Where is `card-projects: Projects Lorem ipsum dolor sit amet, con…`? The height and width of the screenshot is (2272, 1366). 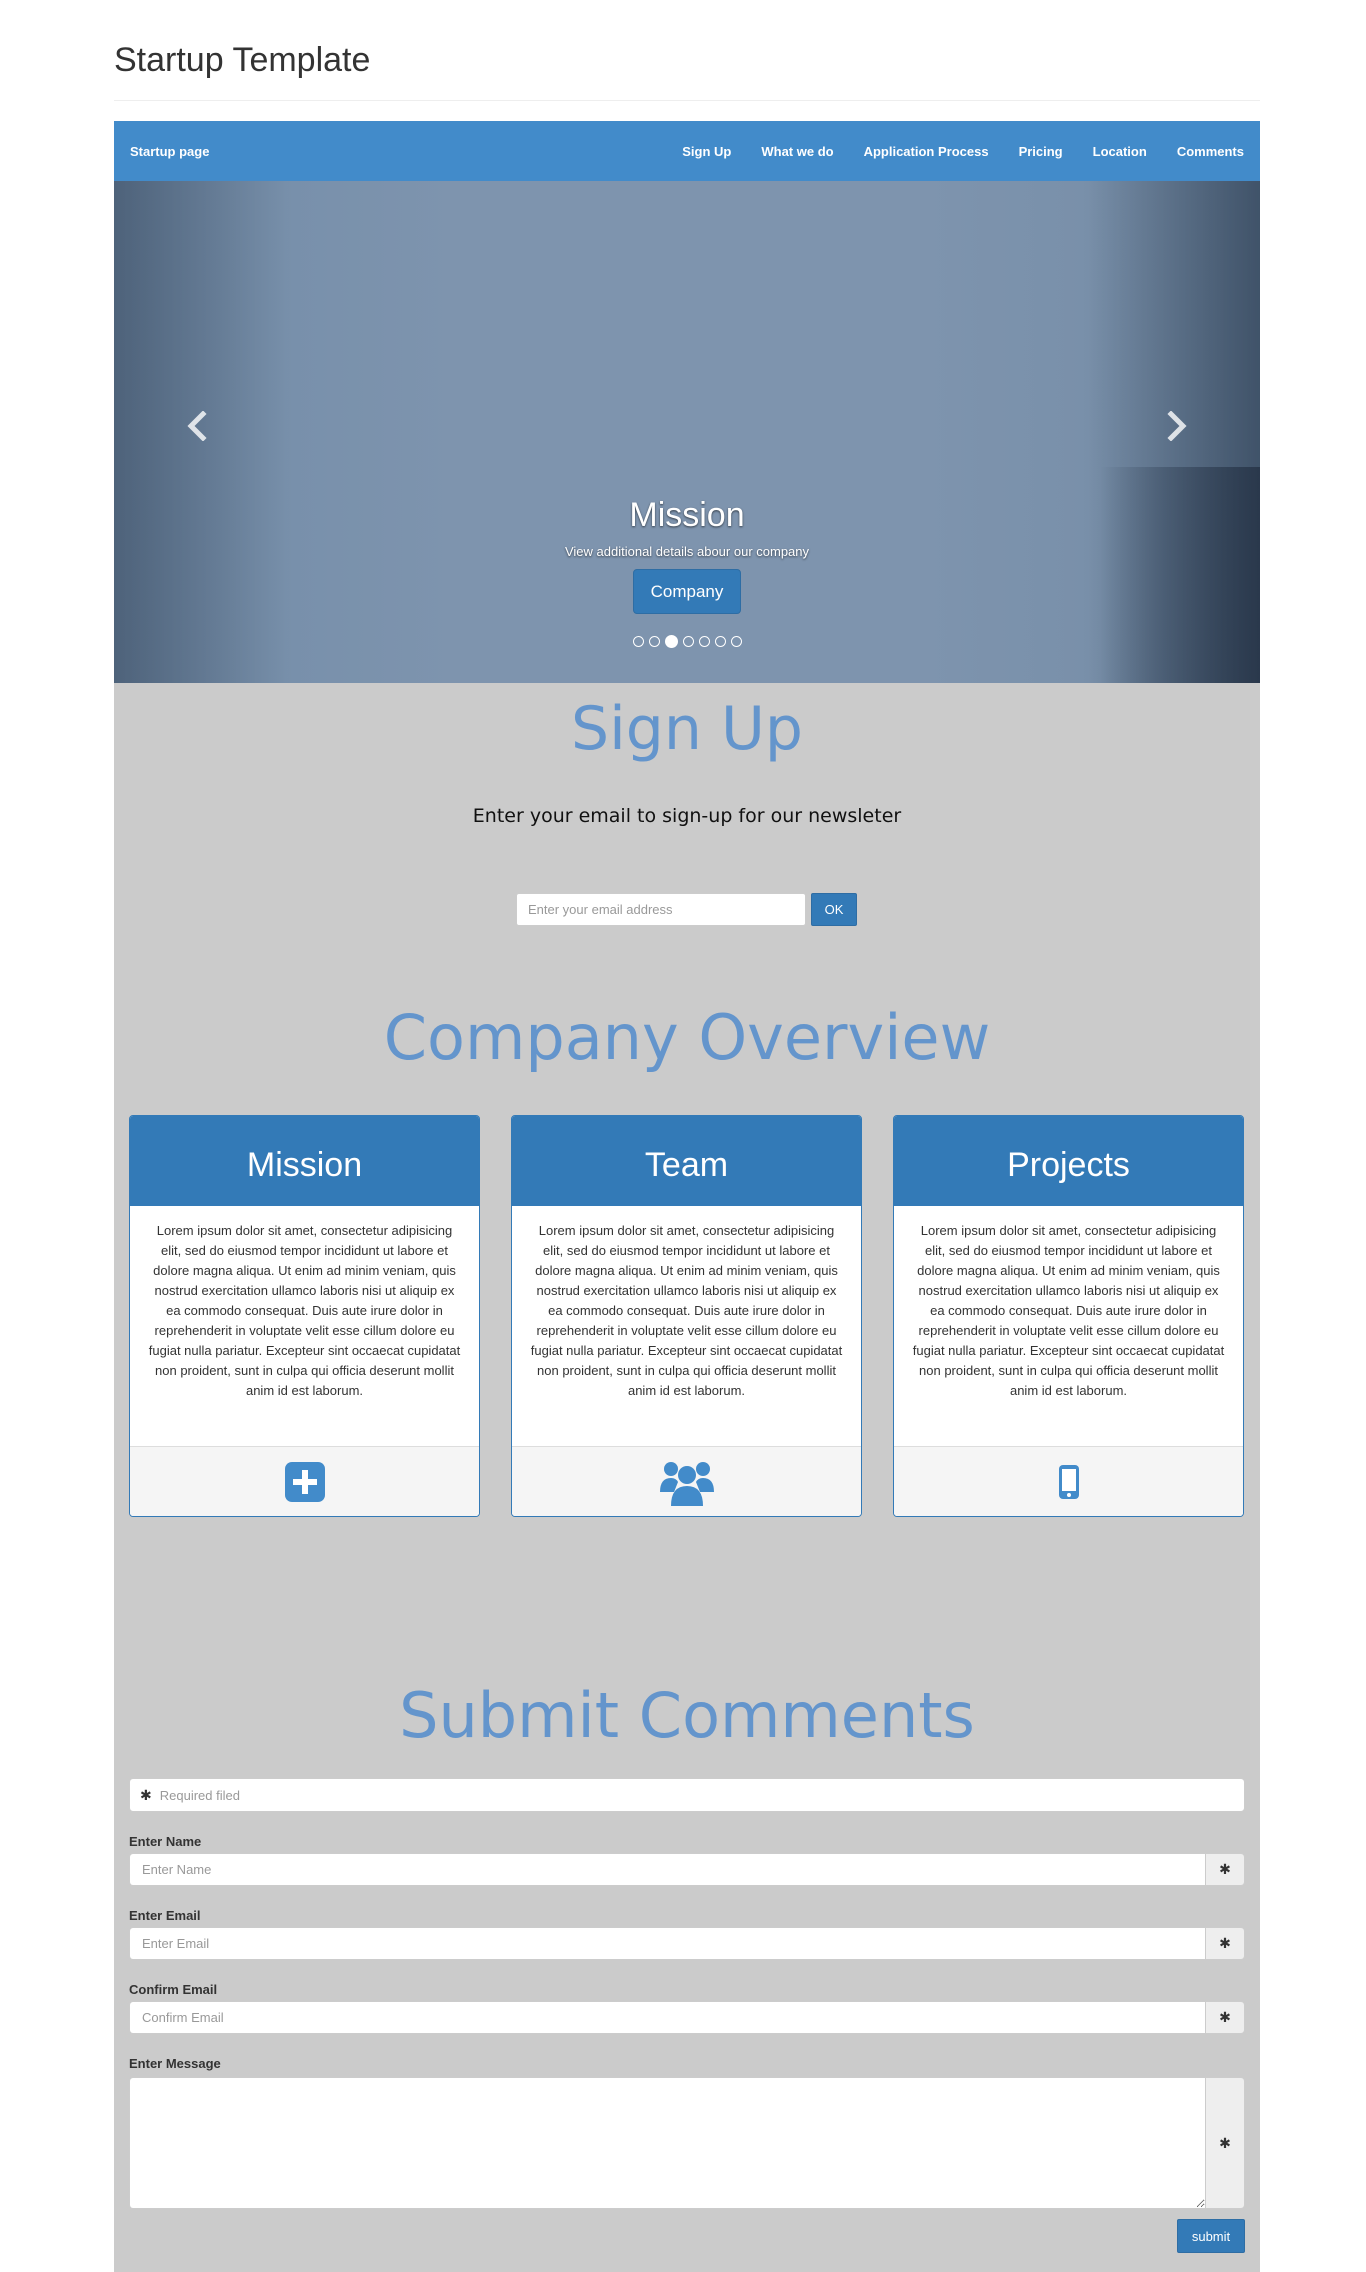 card-projects: Projects Lorem ipsum dolor sit amet, con… is located at coordinates (1068, 1316).